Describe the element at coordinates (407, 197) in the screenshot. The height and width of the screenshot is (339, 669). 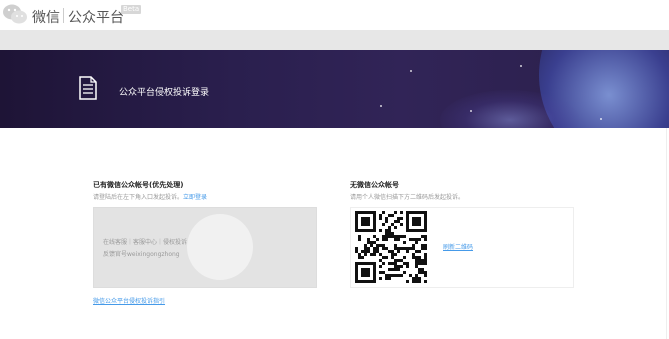
I see `right-panel-subtitle: 请用个人微信扫描下方二维码后发起投诉。` at that location.